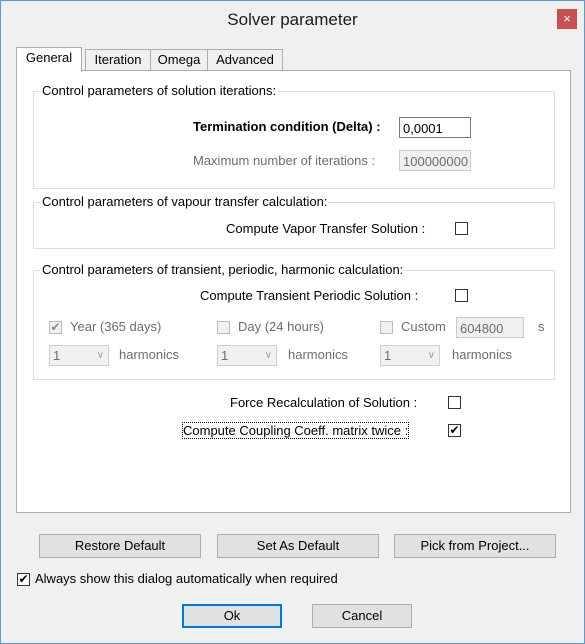 This screenshot has width=585, height=644. Describe the element at coordinates (461, 228) in the screenshot. I see `vapor-transfer-checkbox` at that location.